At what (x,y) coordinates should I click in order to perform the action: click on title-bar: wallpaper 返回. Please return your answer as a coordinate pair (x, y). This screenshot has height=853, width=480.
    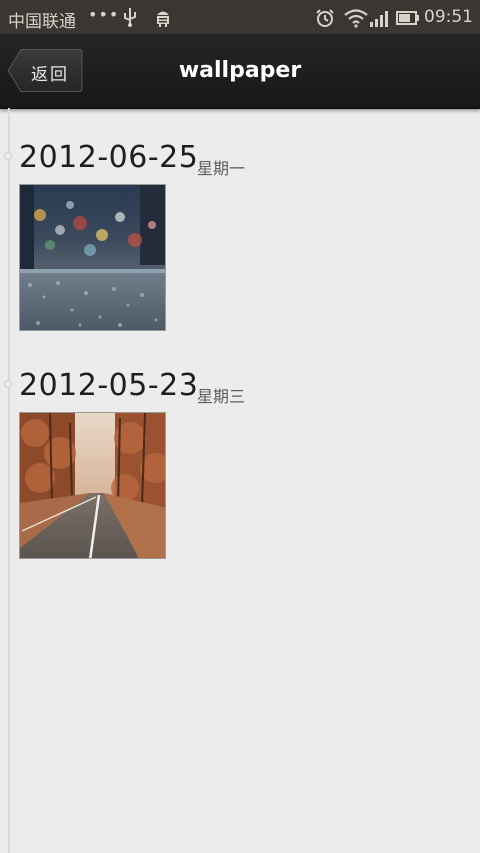
    Looking at the image, I should click on (240, 71).